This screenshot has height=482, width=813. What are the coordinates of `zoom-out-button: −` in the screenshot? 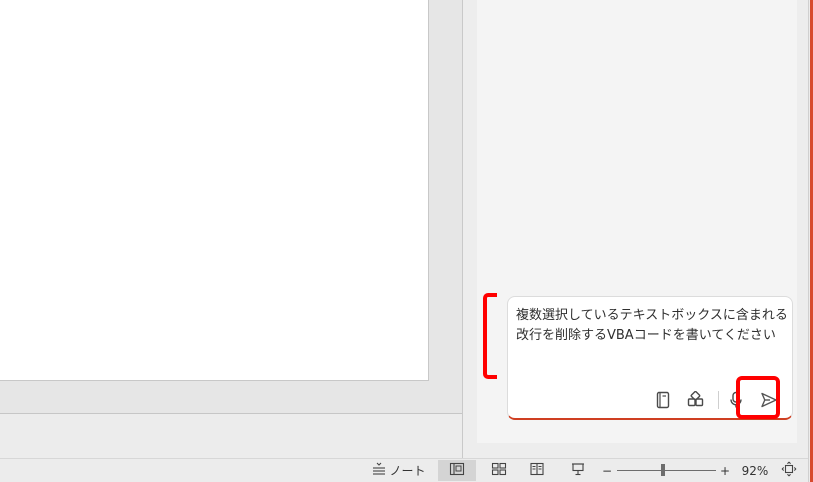 It's located at (607, 470).